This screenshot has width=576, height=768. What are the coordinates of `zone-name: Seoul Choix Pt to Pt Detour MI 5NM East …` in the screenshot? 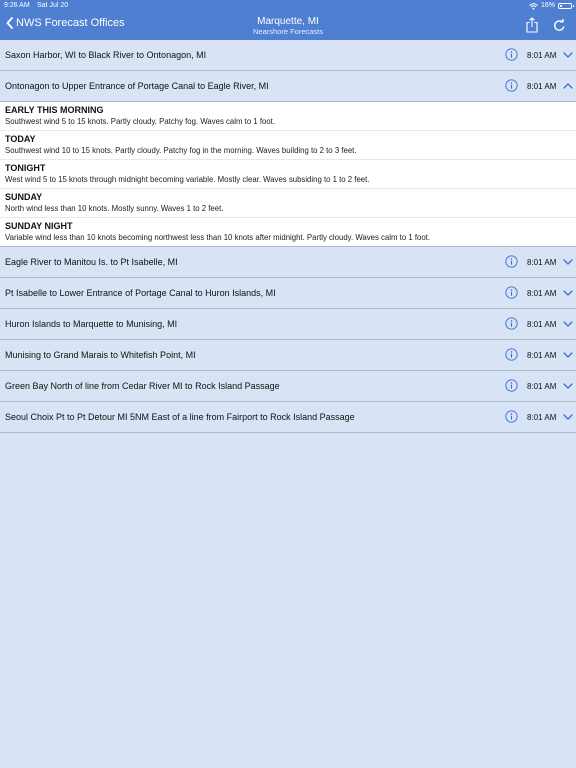 It's located at (180, 417).